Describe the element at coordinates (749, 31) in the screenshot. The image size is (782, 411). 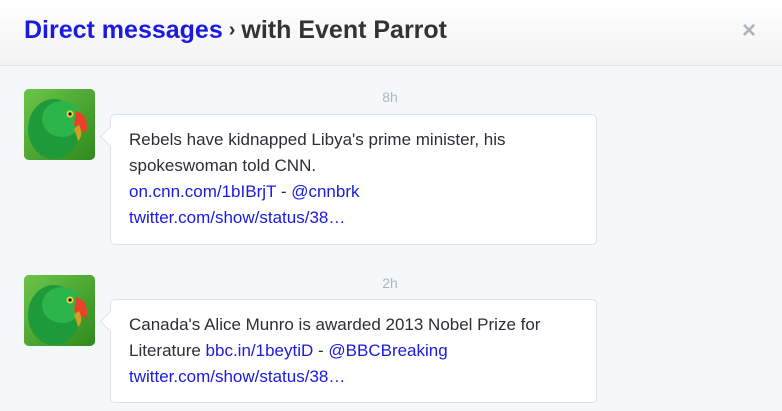
I see `close-icon: ×` at that location.